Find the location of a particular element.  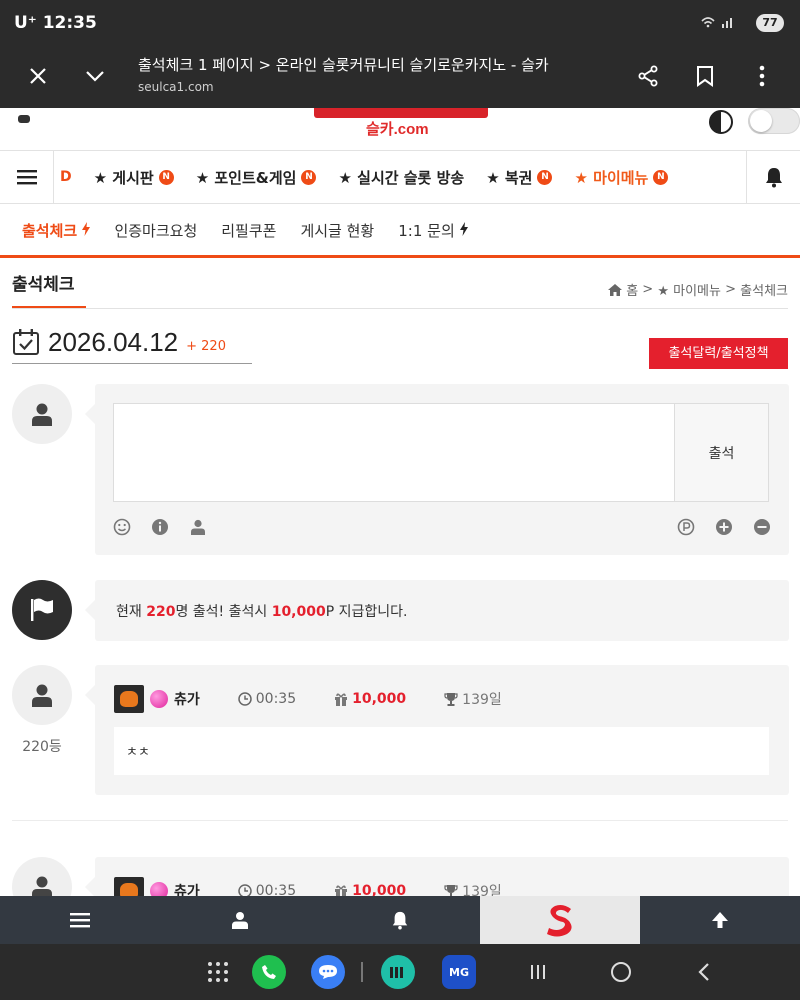

nav-item-label: ★ 복권 is located at coordinates (509, 177).